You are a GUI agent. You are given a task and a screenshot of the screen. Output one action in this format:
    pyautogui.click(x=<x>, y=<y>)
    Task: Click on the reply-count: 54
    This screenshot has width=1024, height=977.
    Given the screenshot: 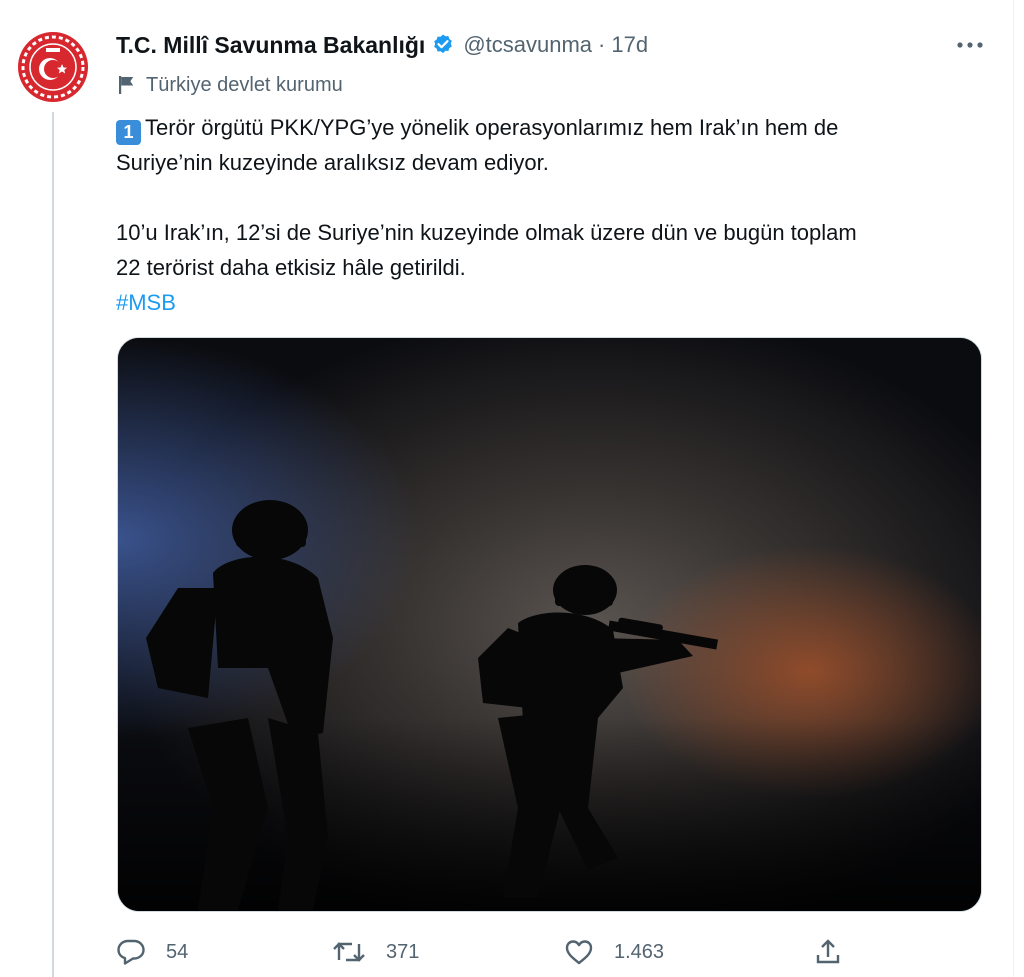 What is the action you would take?
    pyautogui.click(x=177, y=951)
    